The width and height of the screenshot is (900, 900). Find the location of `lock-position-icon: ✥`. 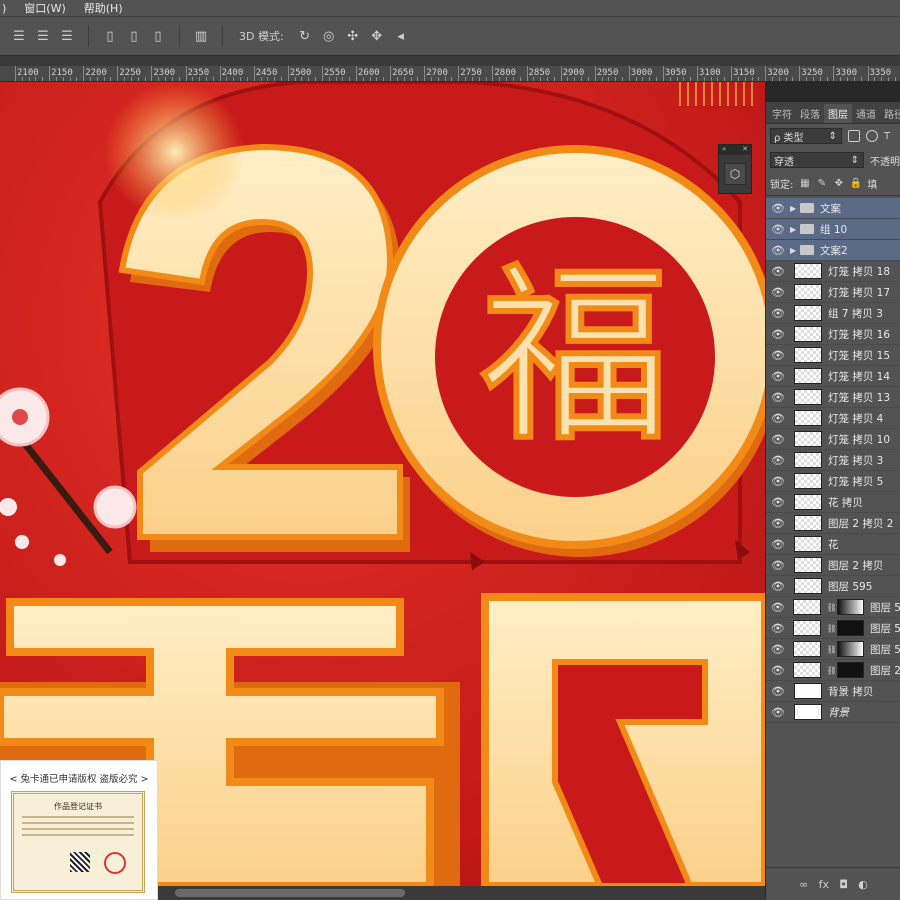

lock-position-icon: ✥ is located at coordinates (838, 183).